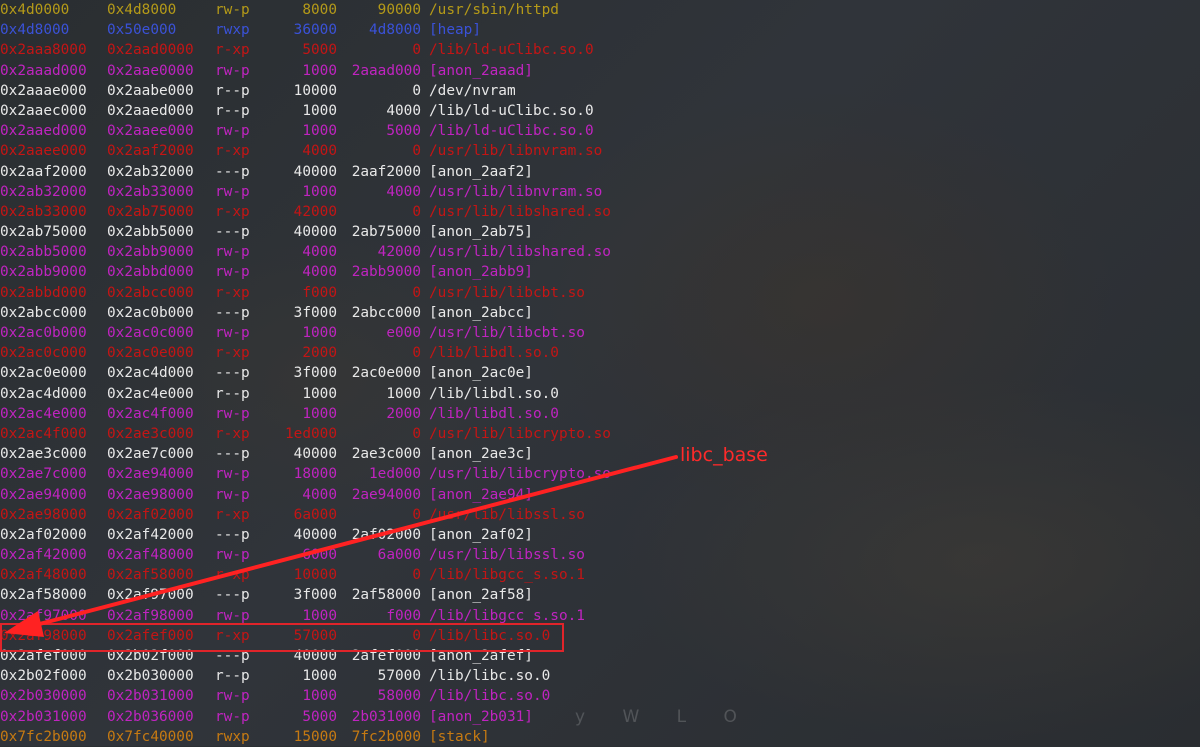  What do you see at coordinates (664, 717) in the screenshot?
I see `watermark-text: y W L O` at bounding box center [664, 717].